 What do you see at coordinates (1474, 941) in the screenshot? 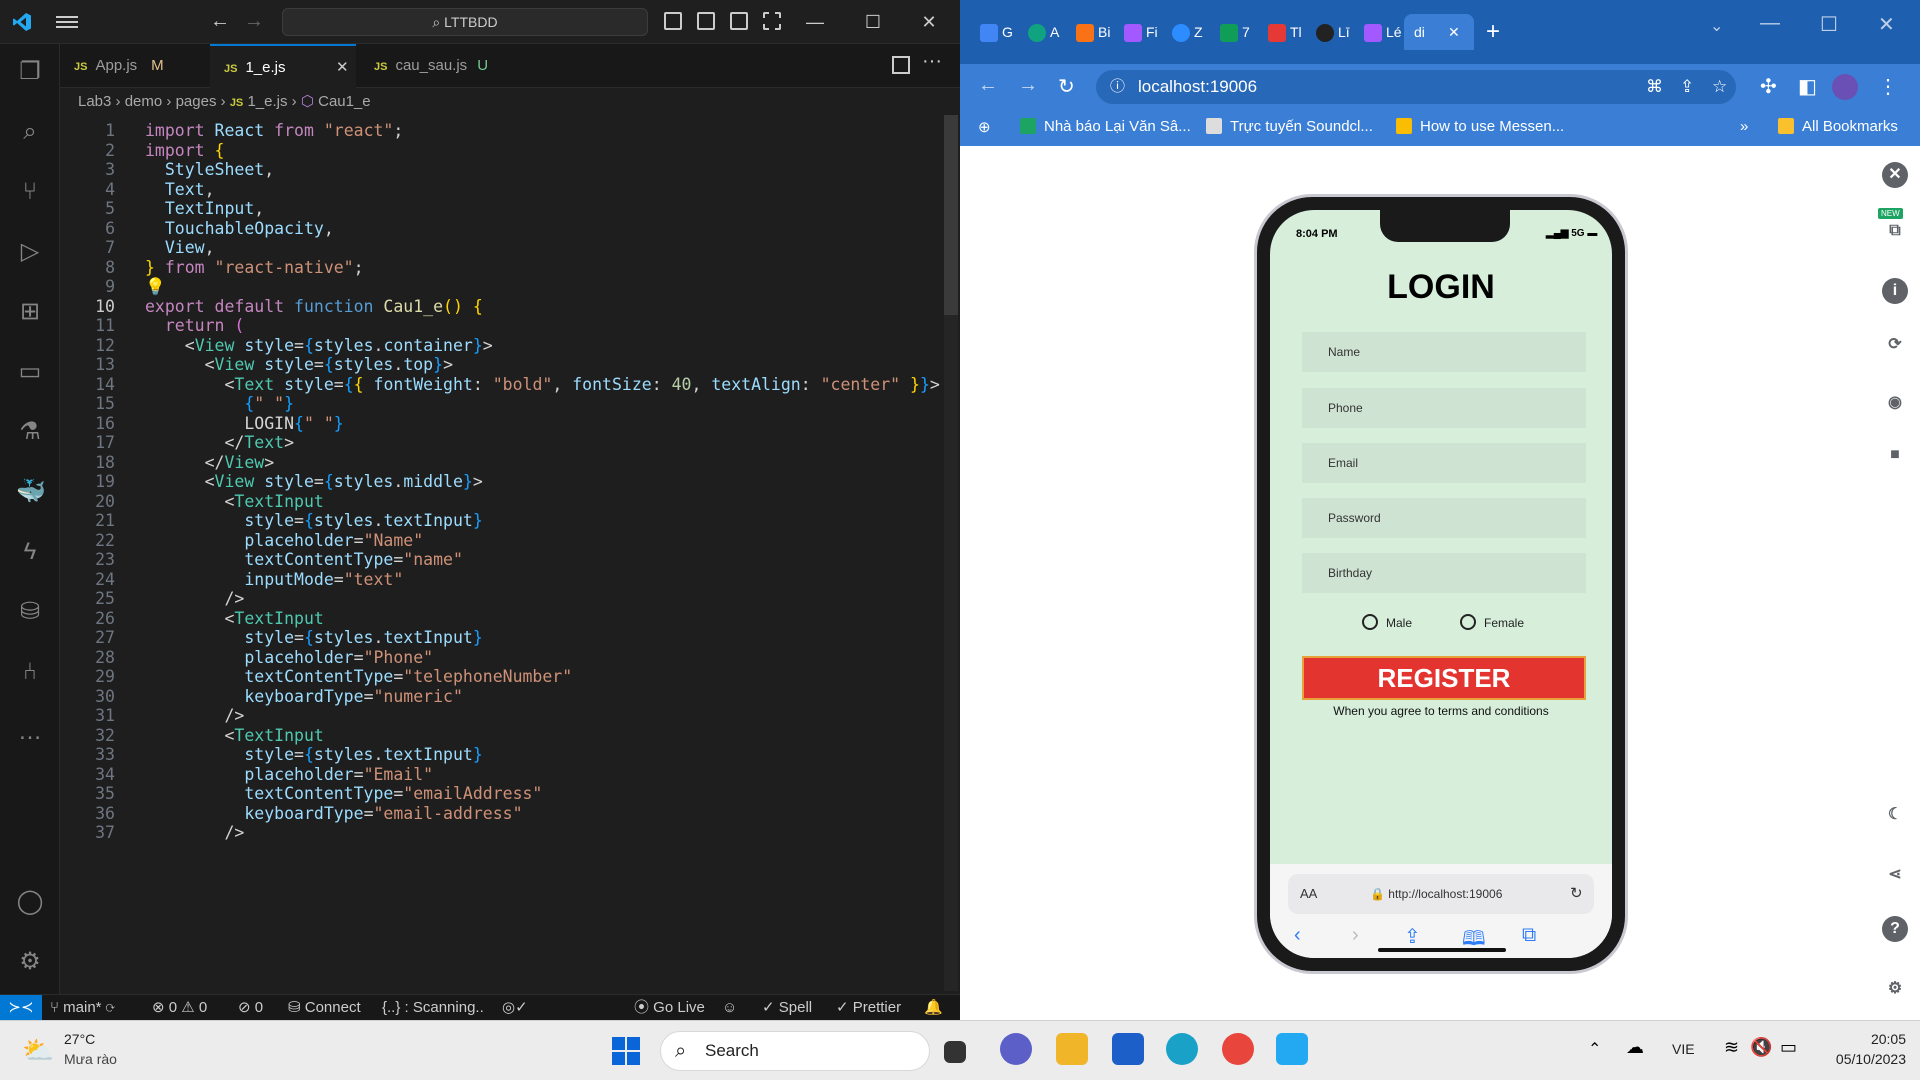
I see `safari-bookmarks-icon: 🕮` at bounding box center [1474, 941].